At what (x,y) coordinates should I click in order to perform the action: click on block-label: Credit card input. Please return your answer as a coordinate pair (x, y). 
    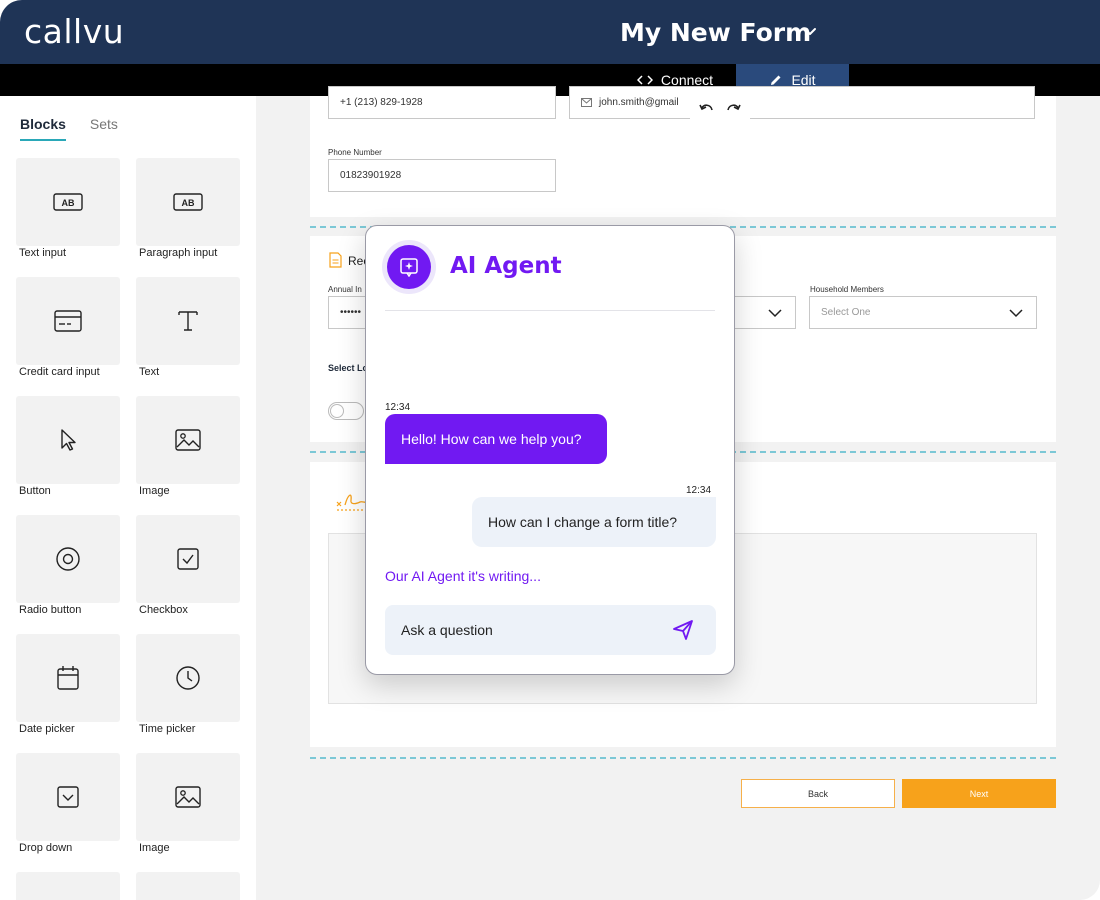
    Looking at the image, I should click on (59, 372).